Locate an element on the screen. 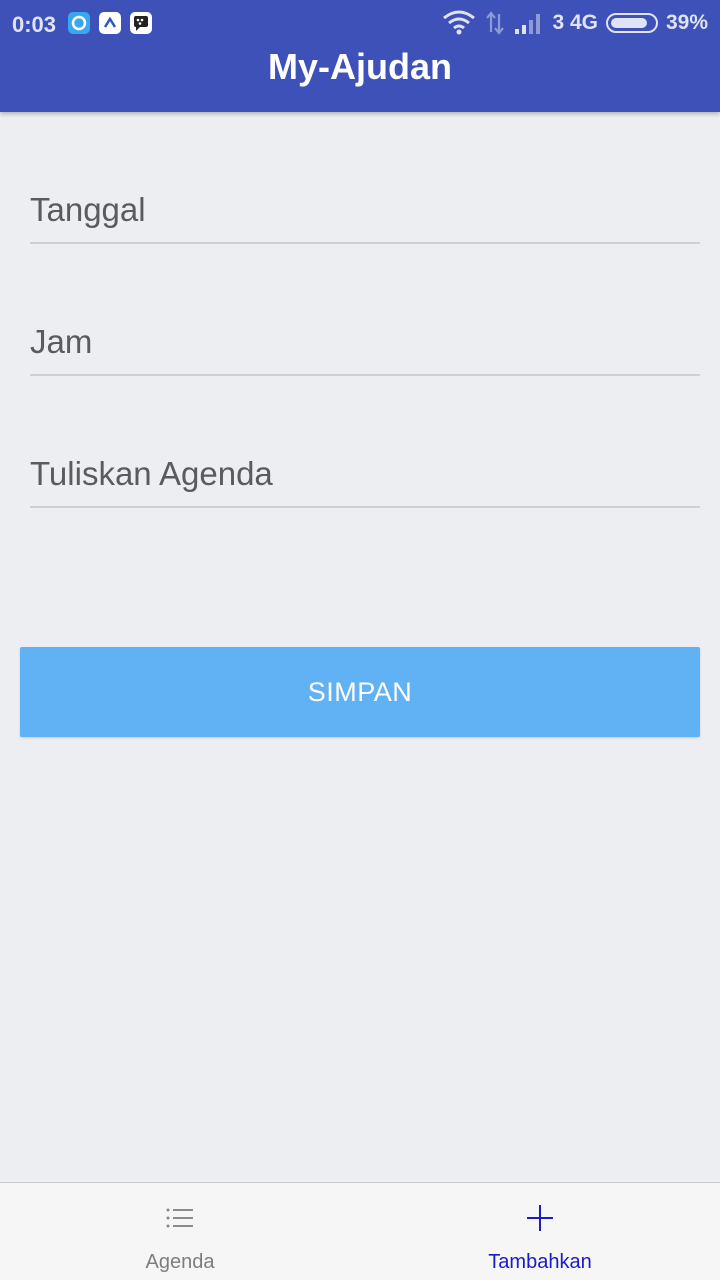 The image size is (720, 1280). tanggal-field is located at coordinates (365, 214).